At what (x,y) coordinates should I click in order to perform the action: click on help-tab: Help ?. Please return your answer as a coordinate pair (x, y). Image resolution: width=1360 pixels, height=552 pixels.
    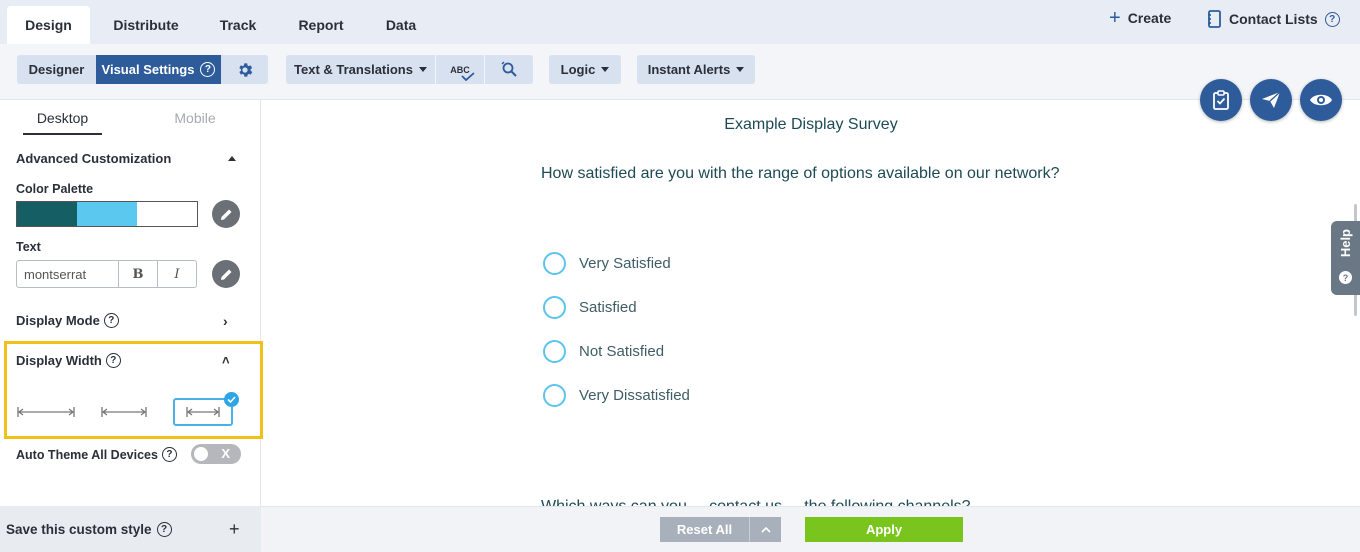
    Looking at the image, I should click on (1345, 258).